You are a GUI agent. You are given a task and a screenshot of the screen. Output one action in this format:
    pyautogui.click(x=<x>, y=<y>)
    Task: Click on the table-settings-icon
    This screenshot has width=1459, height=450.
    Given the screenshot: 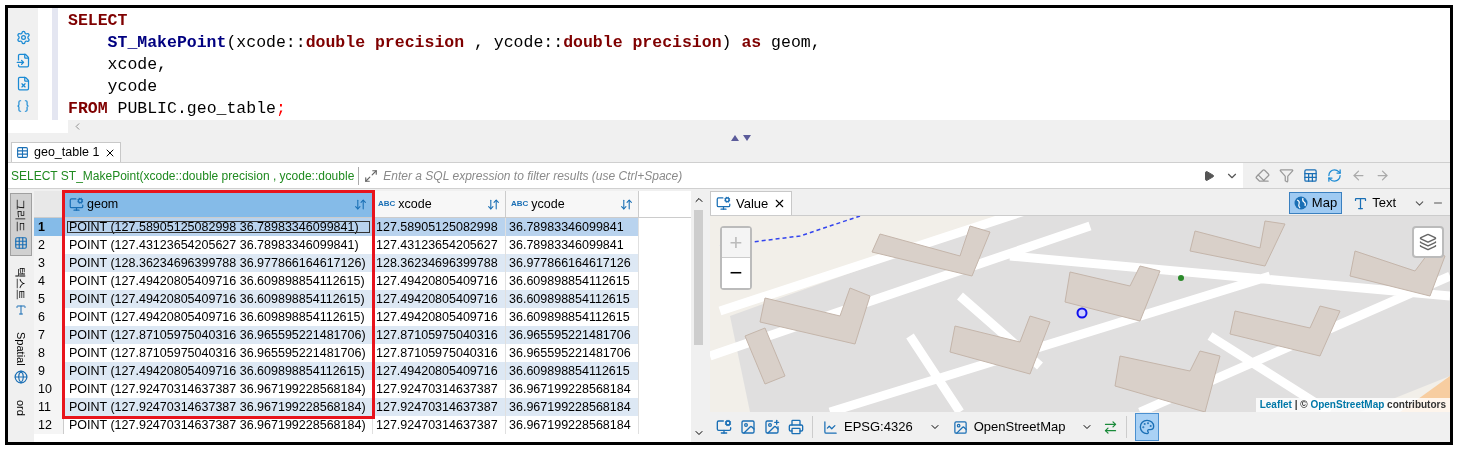 What is the action you would take?
    pyautogui.click(x=1311, y=175)
    